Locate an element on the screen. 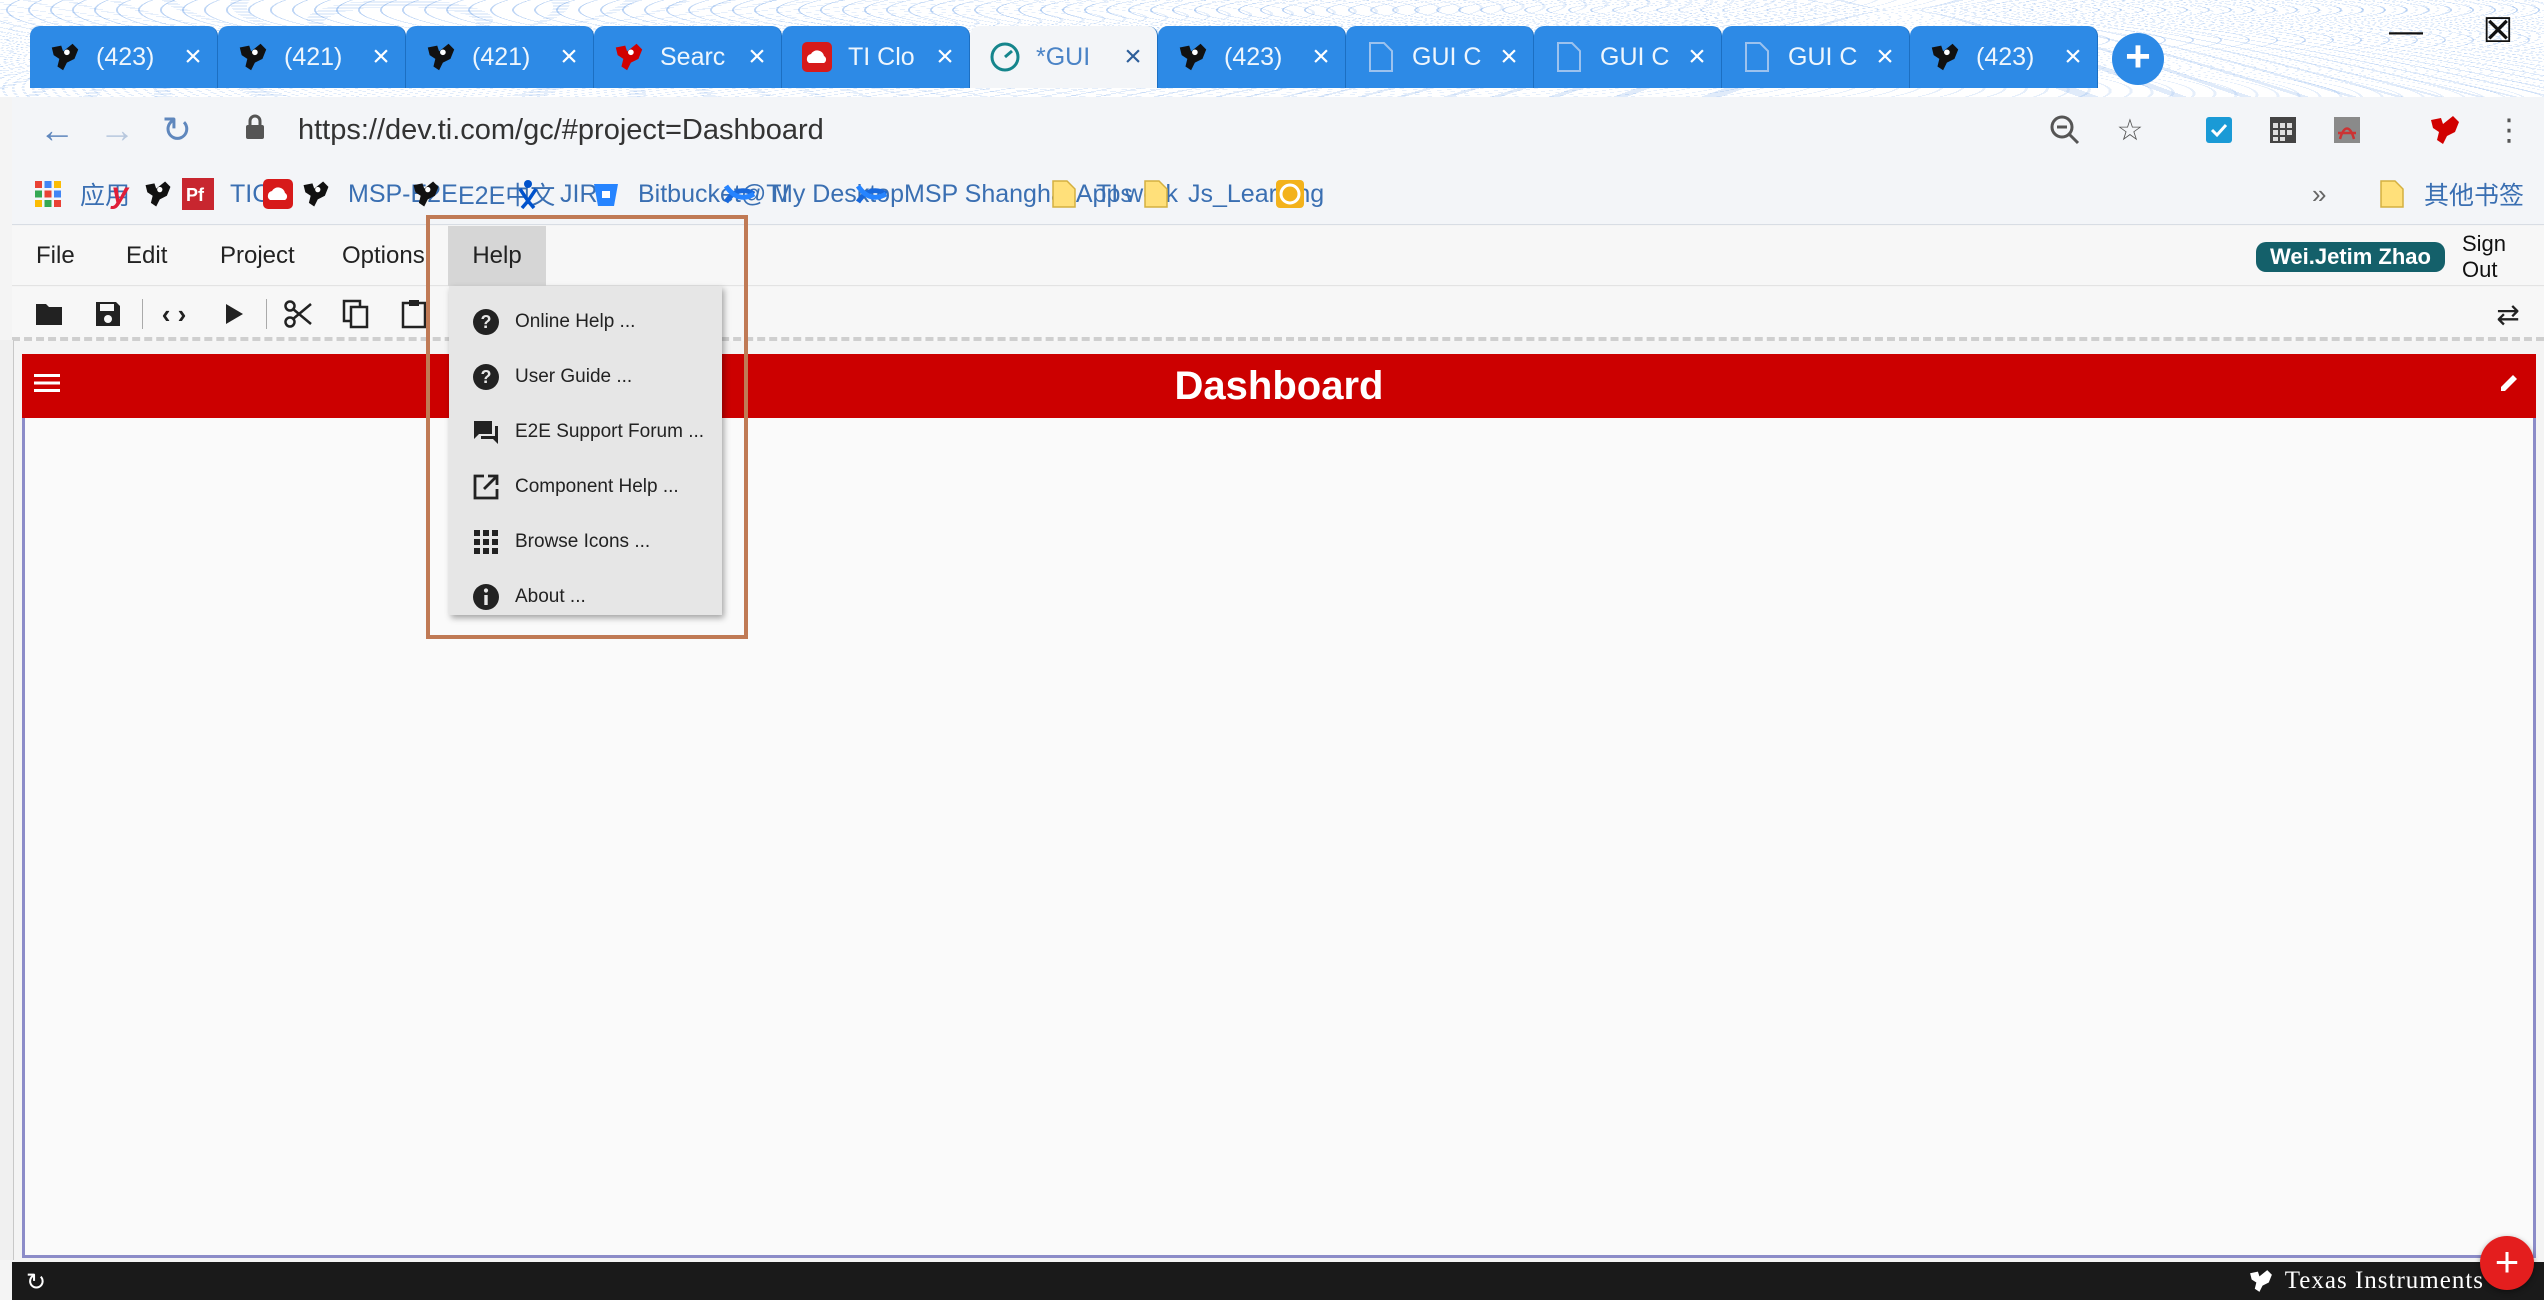  document-icon is located at coordinates (1569, 57).